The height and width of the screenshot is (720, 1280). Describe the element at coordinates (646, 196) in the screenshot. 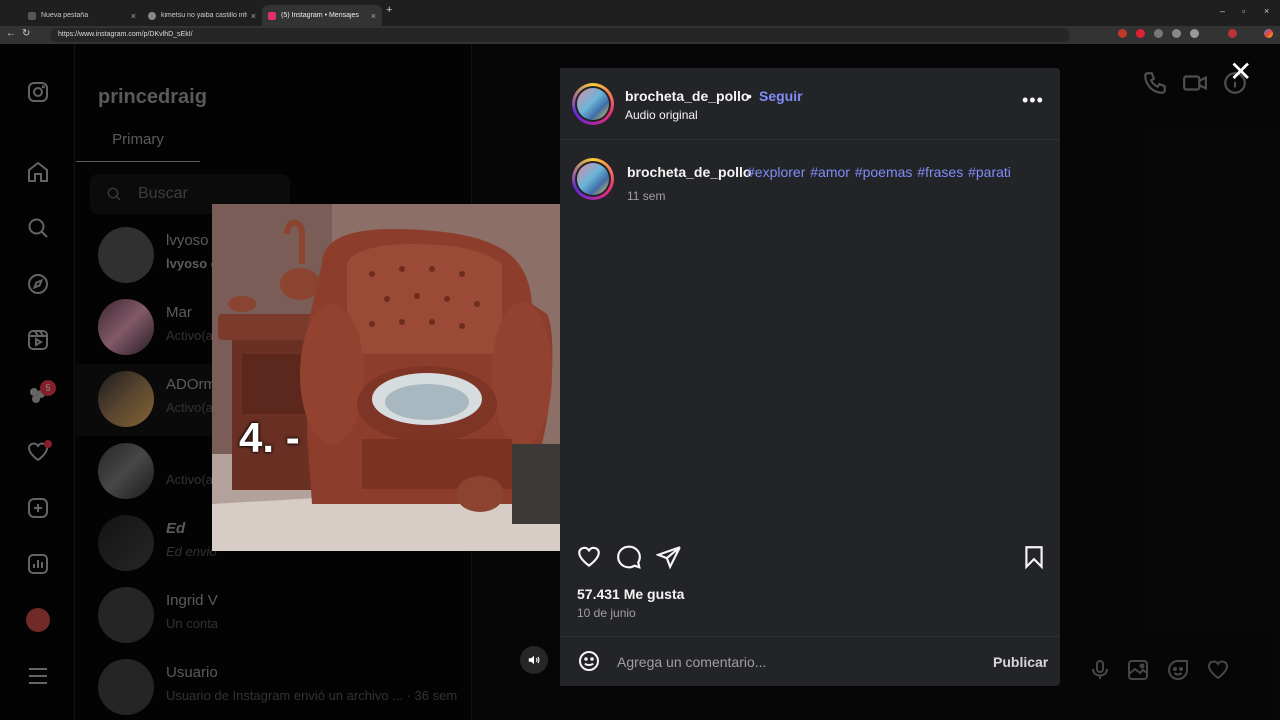

I see `caption-time: 11 sem` at that location.